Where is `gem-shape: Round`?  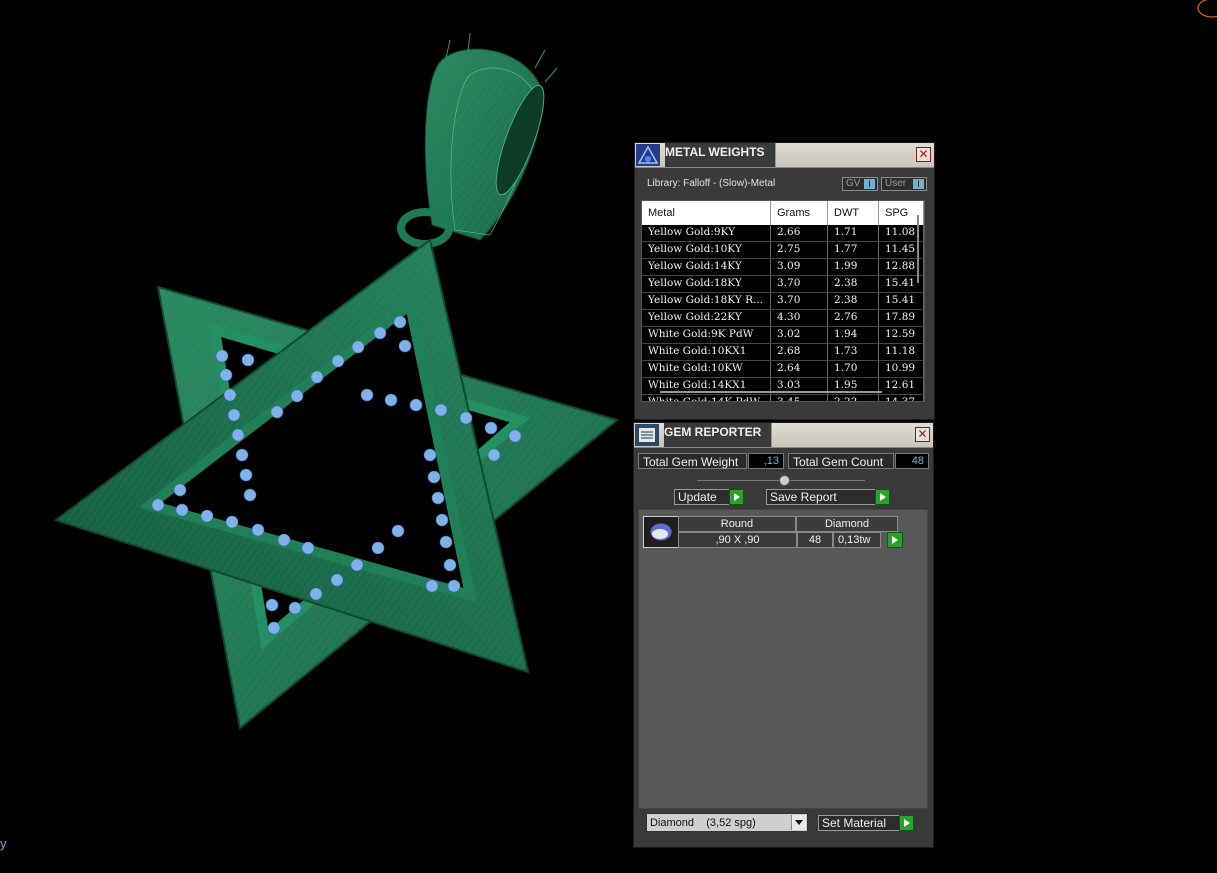
gem-shape: Round is located at coordinates (737, 524).